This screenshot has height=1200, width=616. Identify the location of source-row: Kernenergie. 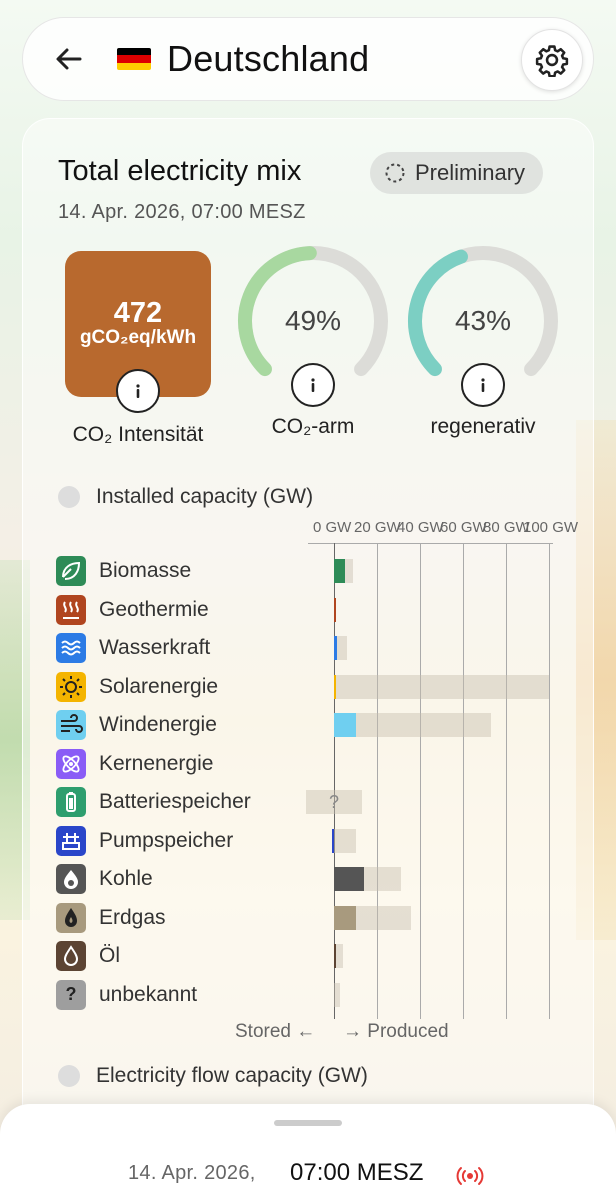
(134, 764).